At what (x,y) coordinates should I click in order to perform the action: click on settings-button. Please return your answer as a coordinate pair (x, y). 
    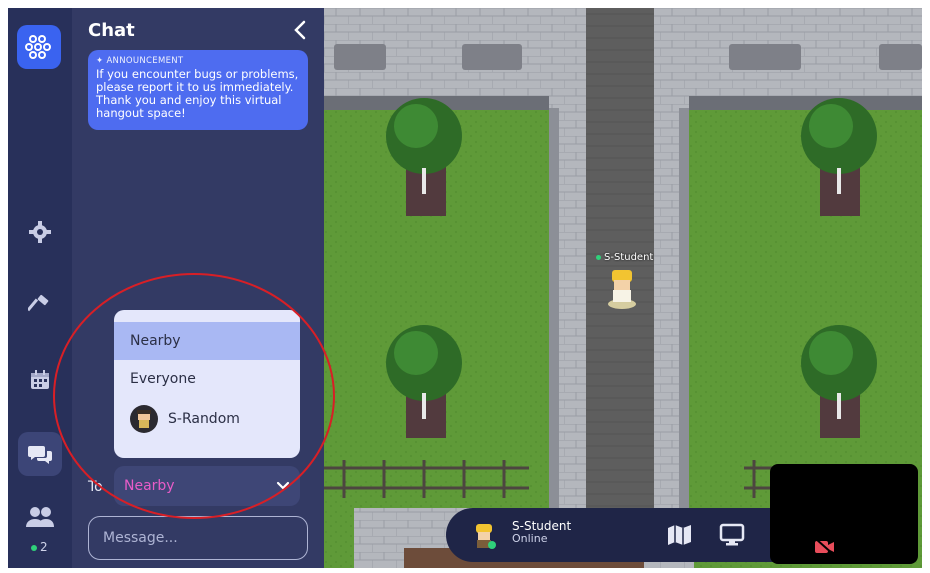
    Looking at the image, I should click on (40, 232).